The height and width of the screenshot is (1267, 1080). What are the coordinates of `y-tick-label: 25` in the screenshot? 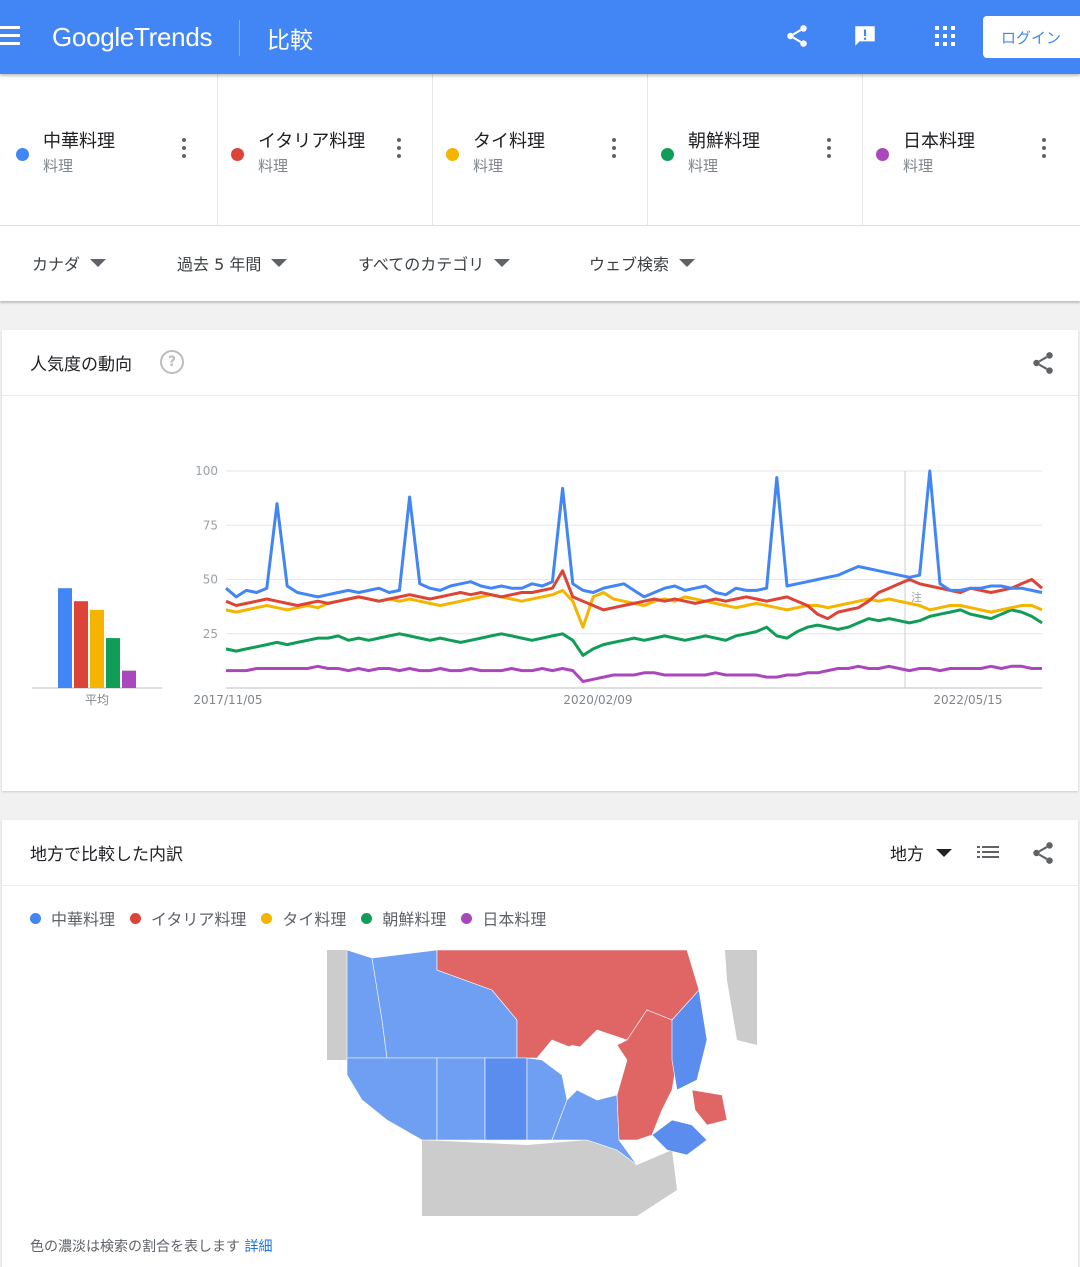 It's located at (210, 634).